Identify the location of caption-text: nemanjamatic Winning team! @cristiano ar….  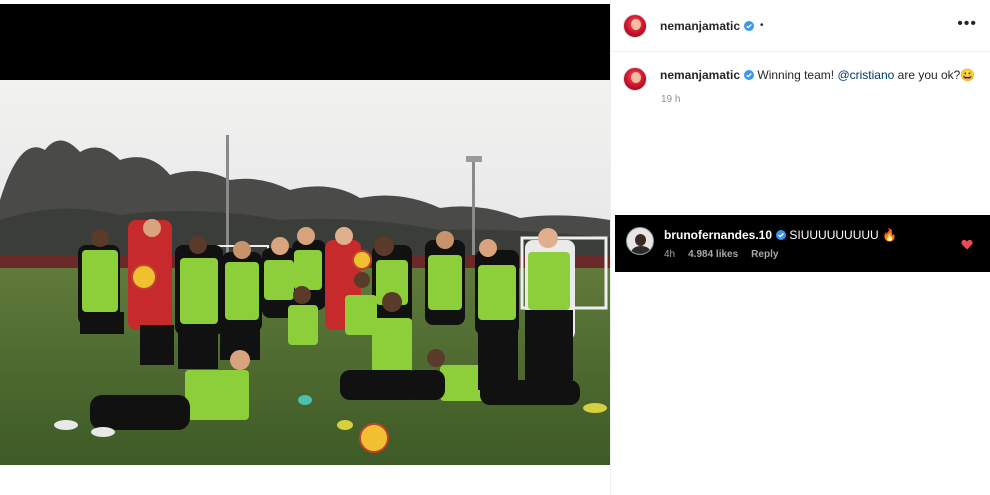
(817, 79).